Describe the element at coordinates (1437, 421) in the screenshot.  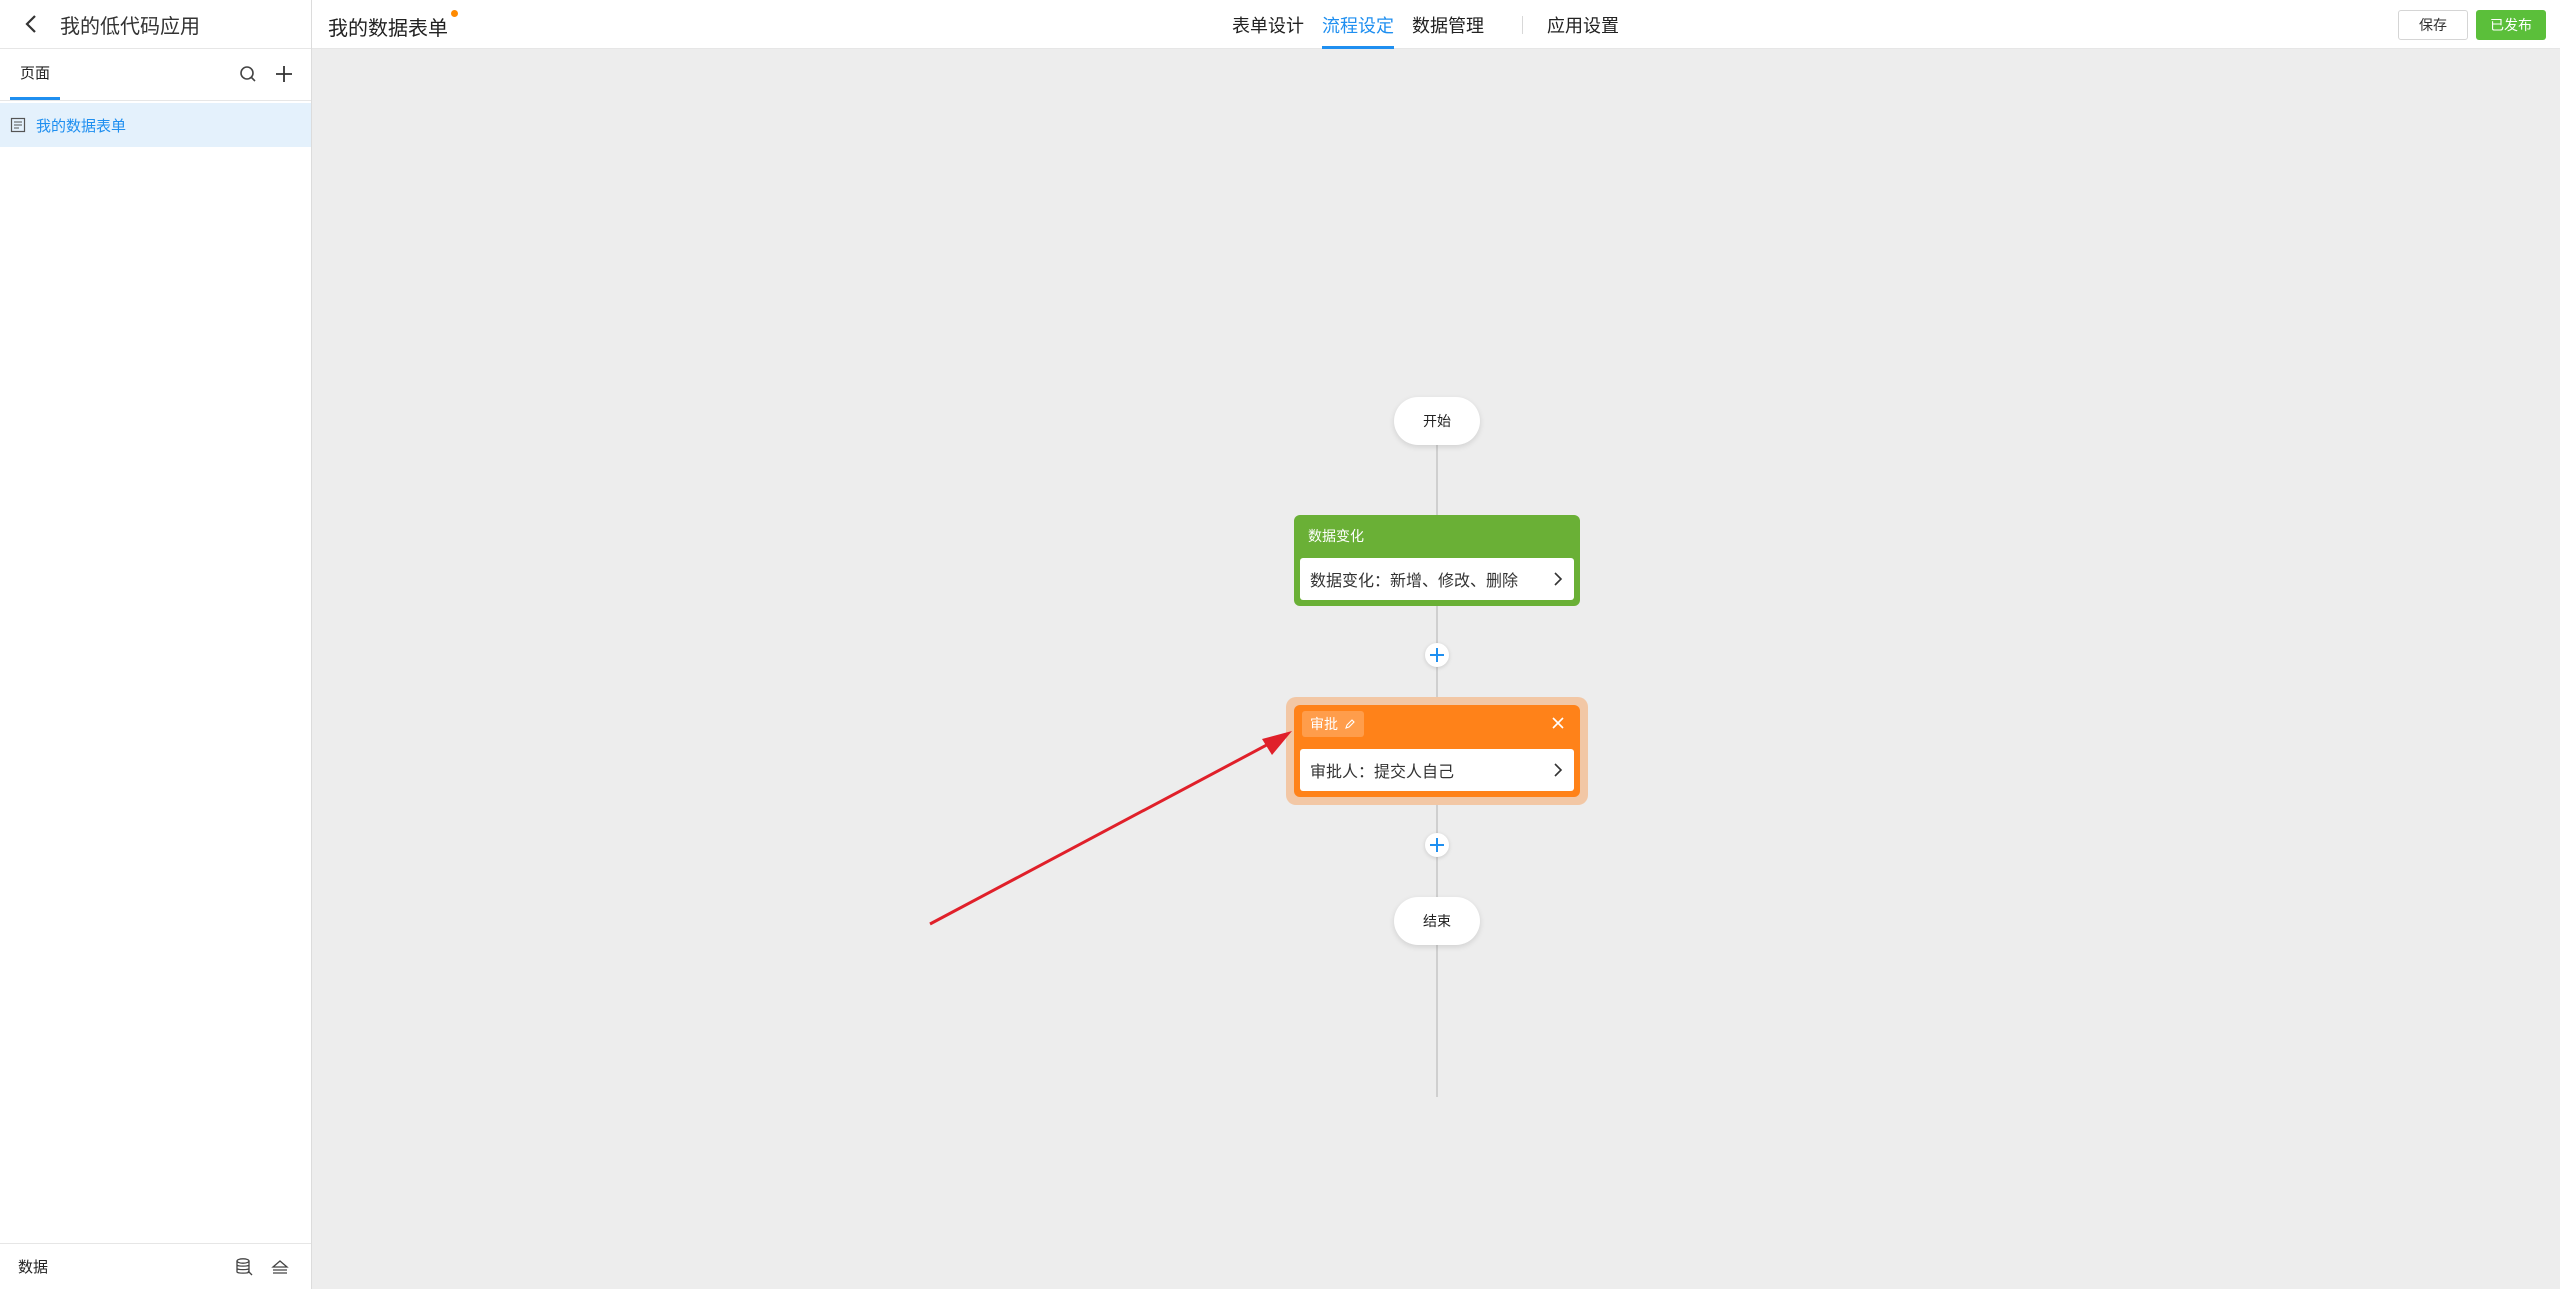
I see `start-node: 开始` at that location.